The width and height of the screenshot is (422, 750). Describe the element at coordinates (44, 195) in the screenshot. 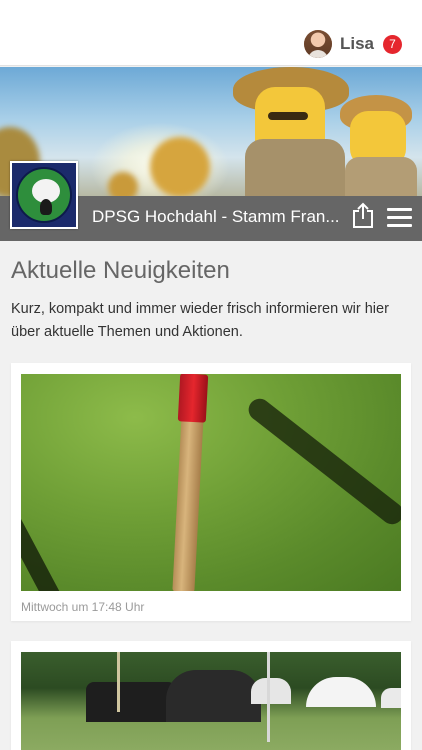

I see `site-logo` at that location.